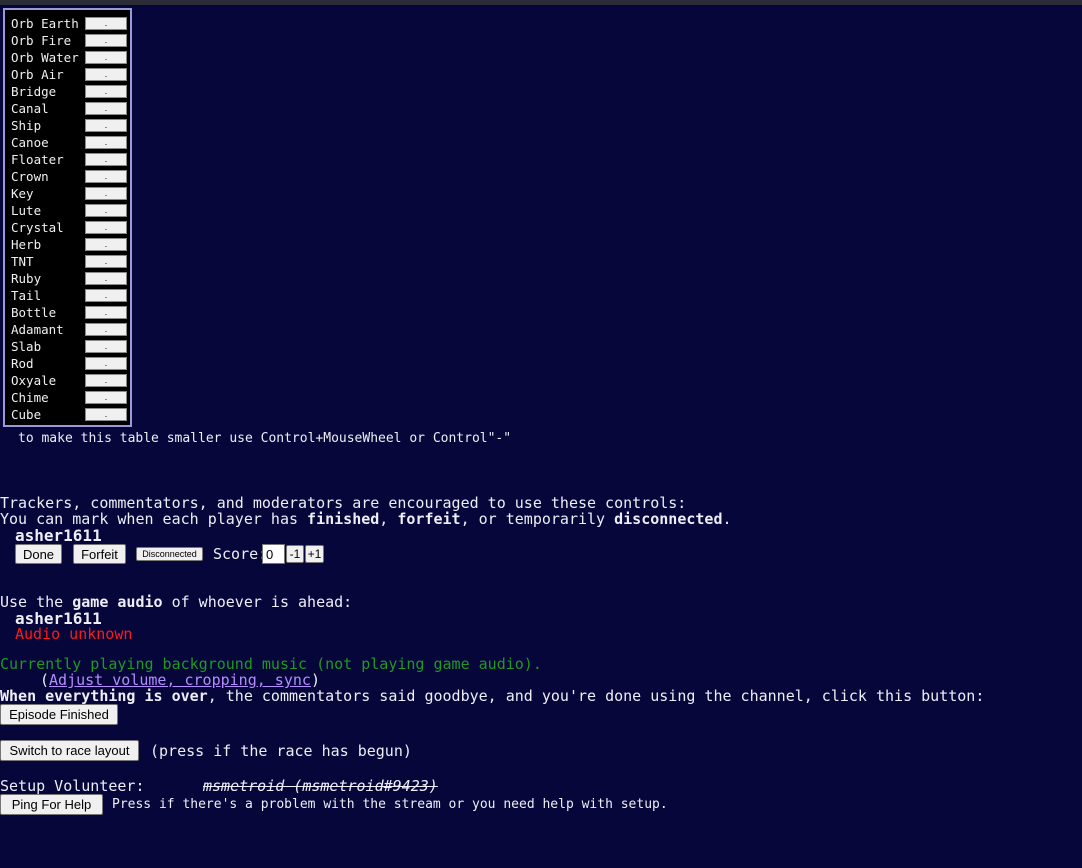  I want to click on or-temporarily: , or temporarily, so click(537, 519).